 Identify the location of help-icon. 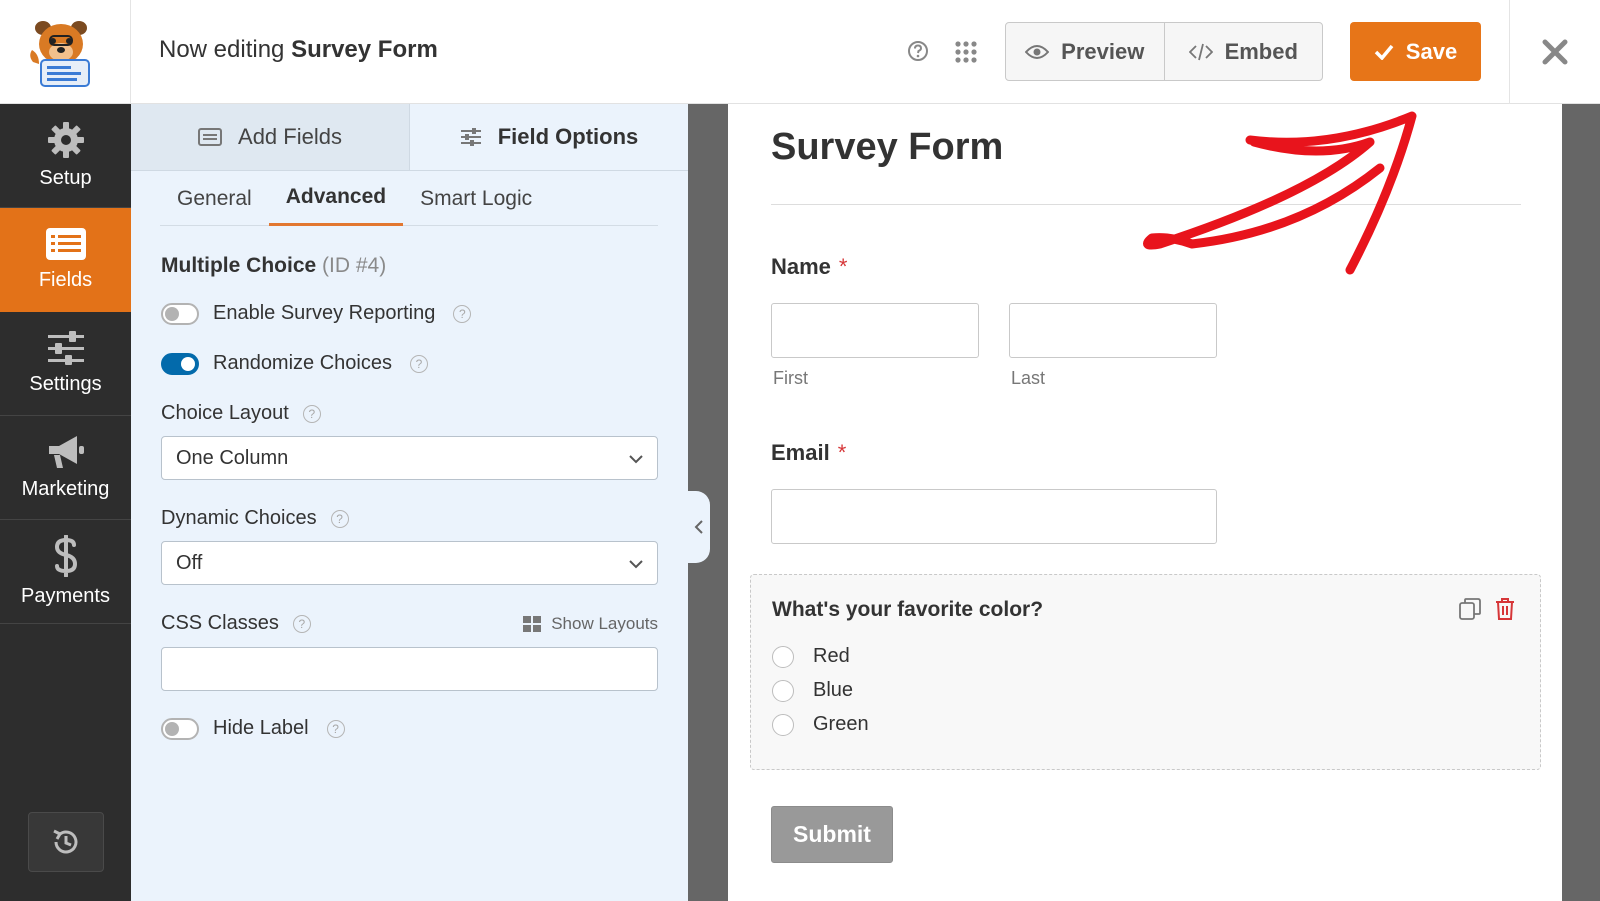
(918, 51).